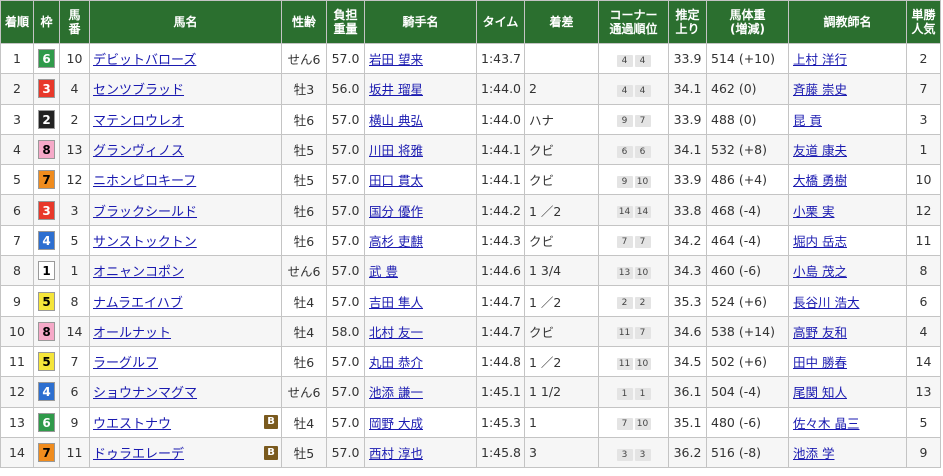  What do you see at coordinates (807, 120) in the screenshot?
I see `trainer-link: 昆 貢` at bounding box center [807, 120].